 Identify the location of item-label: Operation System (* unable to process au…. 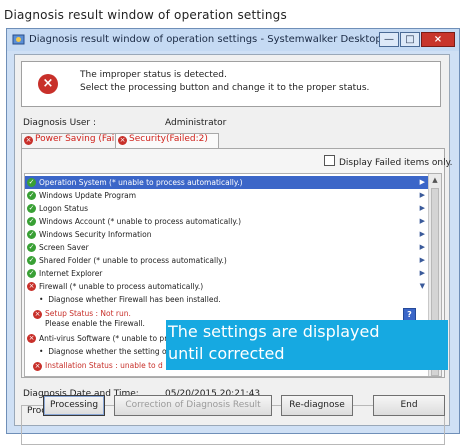
(141, 182).